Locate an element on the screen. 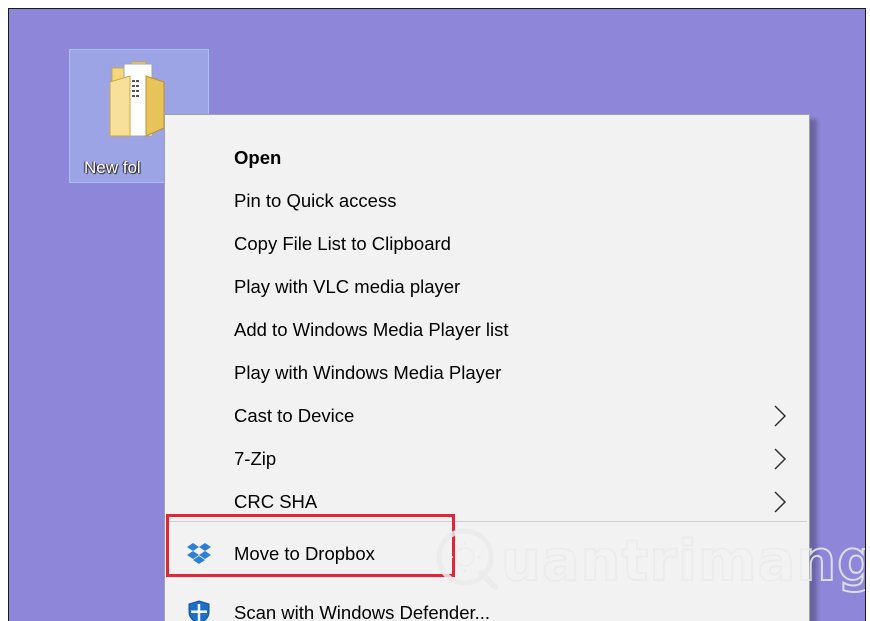  menu-item-label: Open is located at coordinates (258, 157).